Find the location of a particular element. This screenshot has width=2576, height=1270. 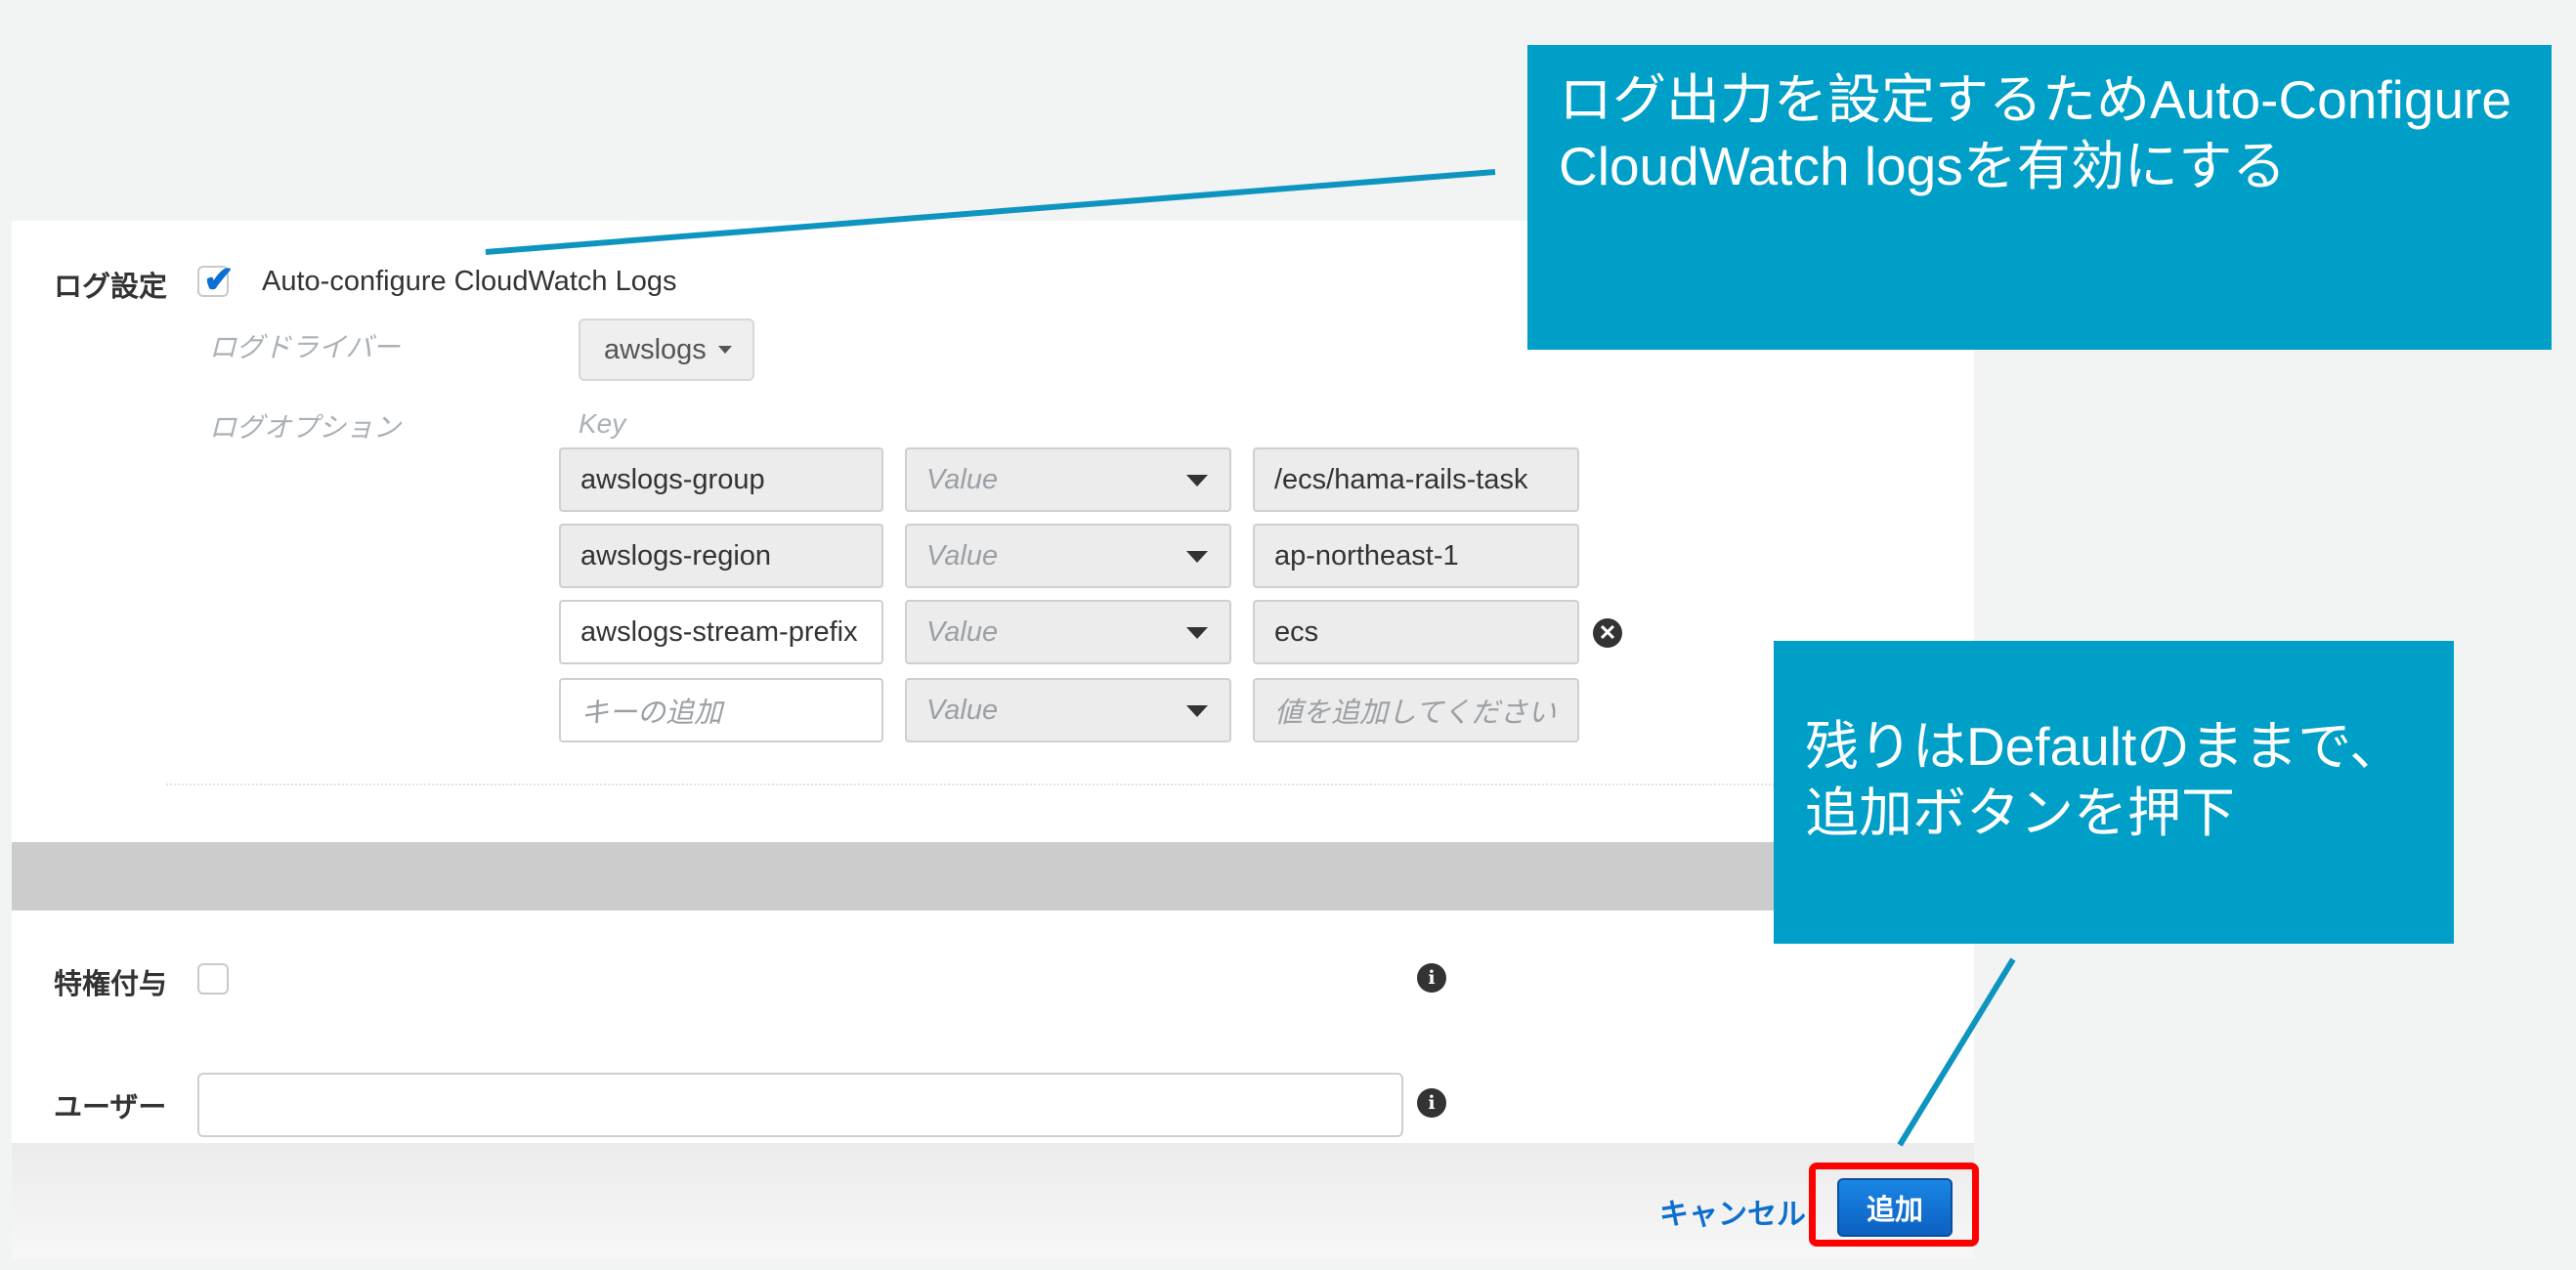

annotation-line-bottom is located at coordinates (1957, 1052).